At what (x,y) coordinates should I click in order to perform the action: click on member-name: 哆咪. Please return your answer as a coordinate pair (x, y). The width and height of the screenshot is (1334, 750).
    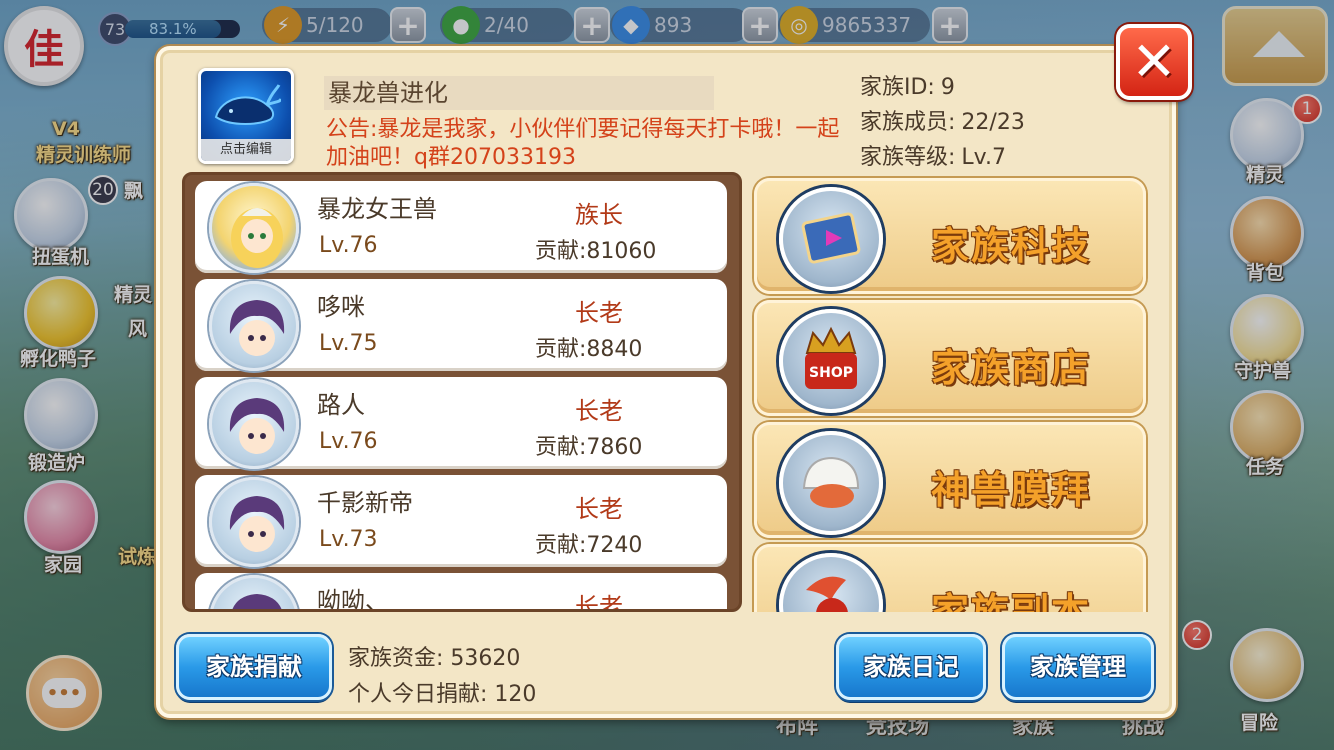
    Looking at the image, I should click on (341, 307).